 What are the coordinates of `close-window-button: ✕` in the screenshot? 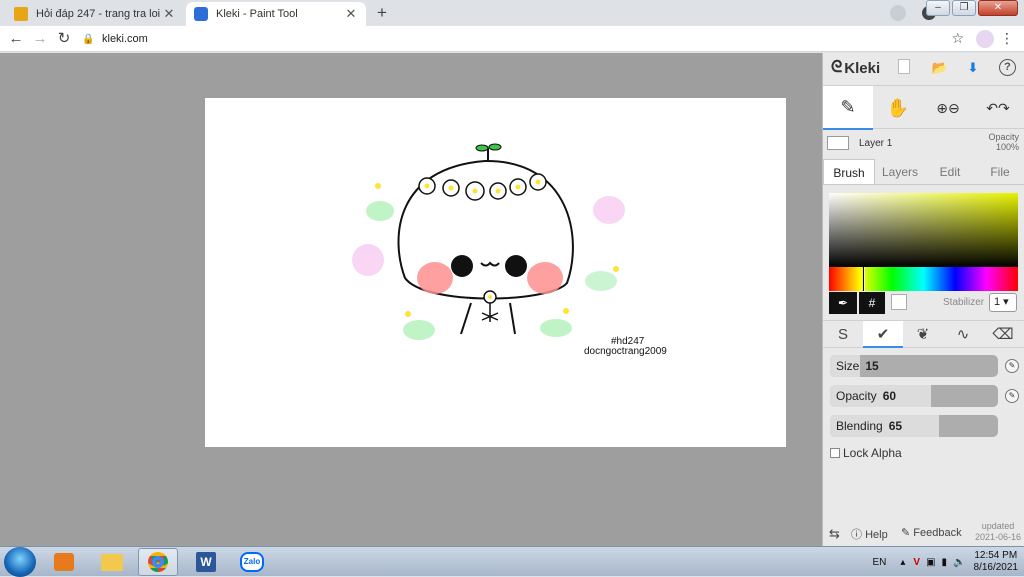 It's located at (998, 8).